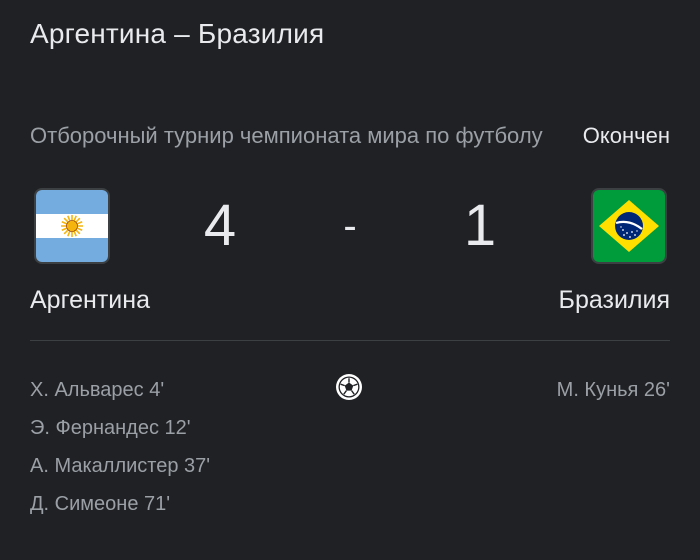 The height and width of the screenshot is (560, 700). Describe the element at coordinates (97, 390) in the screenshot. I see `home-scorer-item: Х. Альварес 4'` at that location.